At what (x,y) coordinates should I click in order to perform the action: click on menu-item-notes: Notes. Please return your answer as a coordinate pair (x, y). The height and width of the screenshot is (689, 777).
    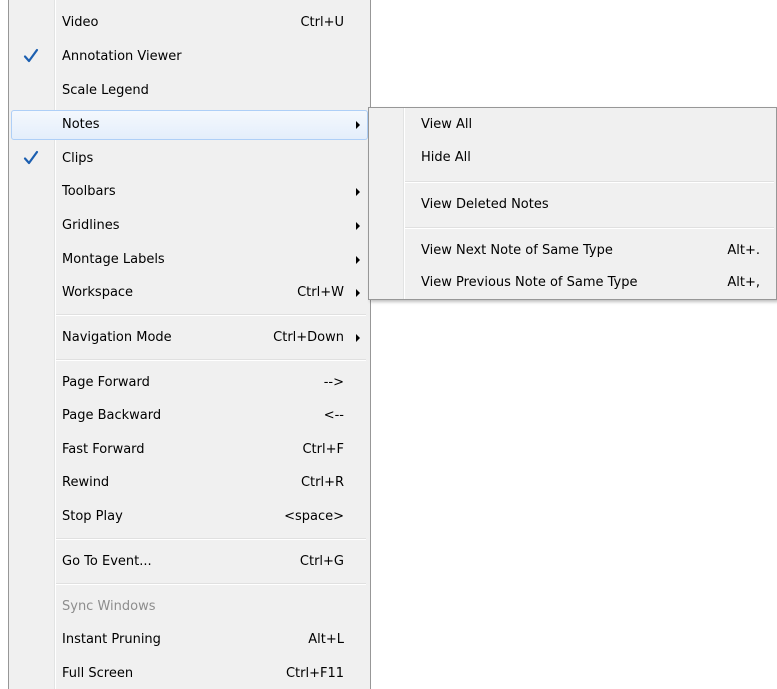
    Looking at the image, I should click on (189, 125).